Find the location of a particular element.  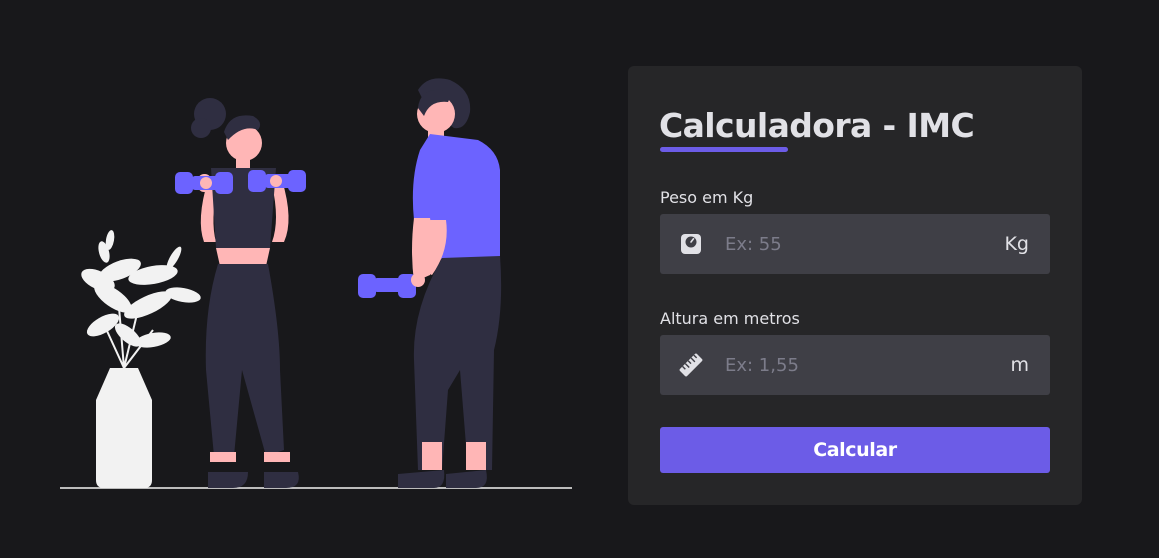

height-field: m is located at coordinates (855, 365).